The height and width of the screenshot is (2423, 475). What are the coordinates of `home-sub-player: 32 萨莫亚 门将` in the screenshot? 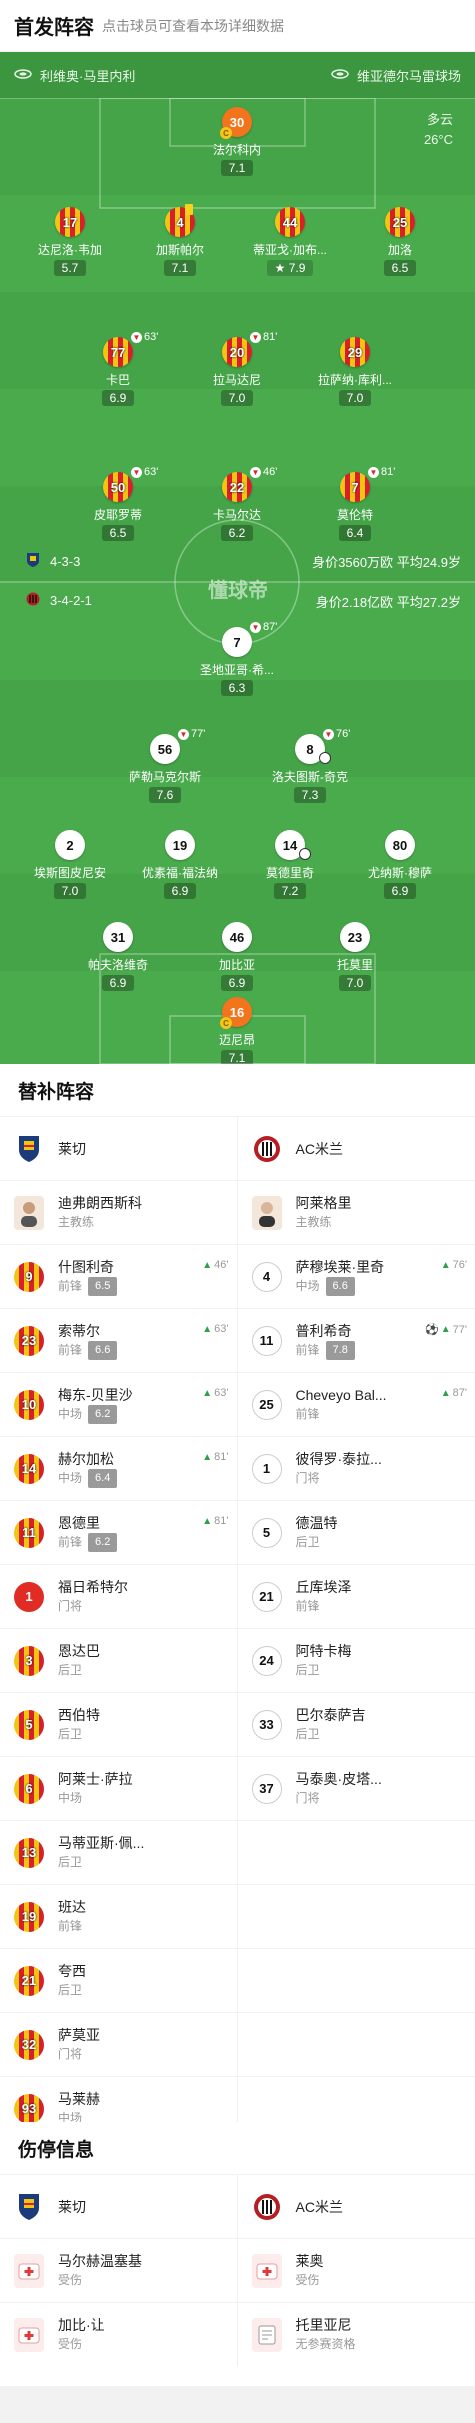 It's located at (119, 2044).